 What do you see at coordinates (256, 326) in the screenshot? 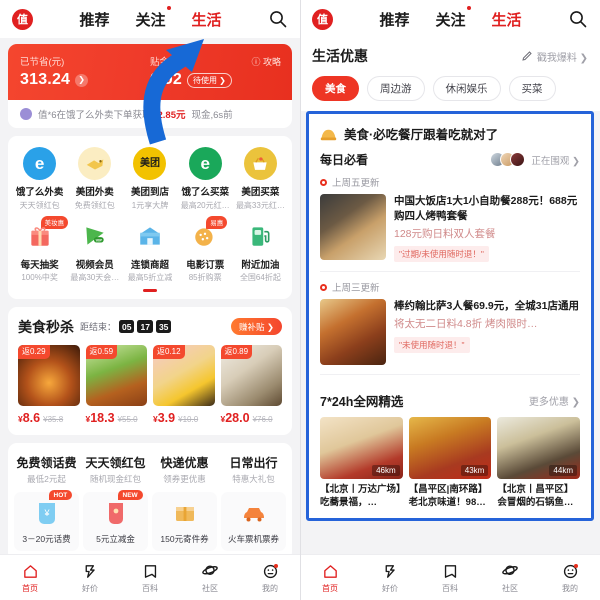
I see `earn-subsidy-button: 赚补贴 ❯` at bounding box center [256, 326].